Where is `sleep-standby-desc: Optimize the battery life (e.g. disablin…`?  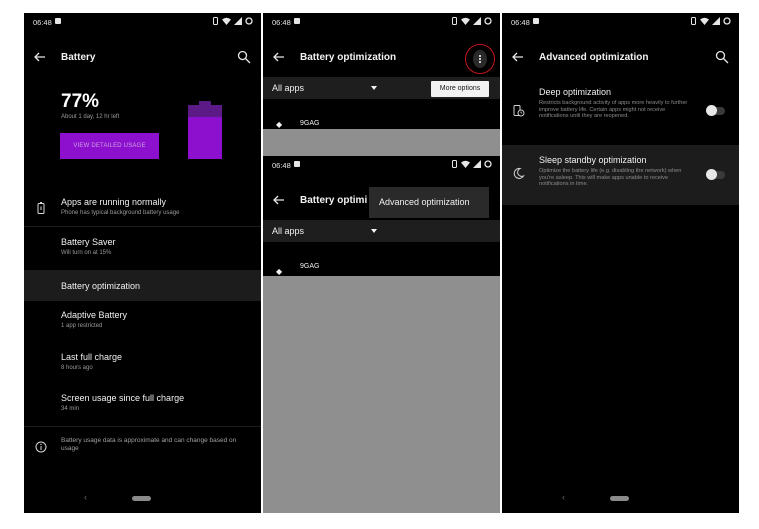
sleep-standby-desc: Optimize the battery life (e.g. disablin… is located at coordinates (610, 177).